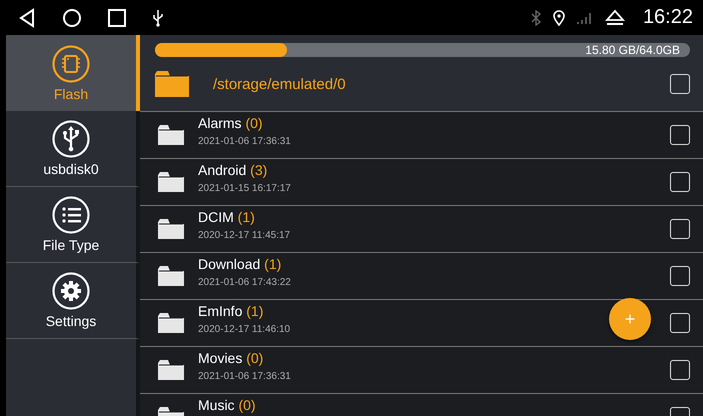  I want to click on location-icon, so click(558, 18).